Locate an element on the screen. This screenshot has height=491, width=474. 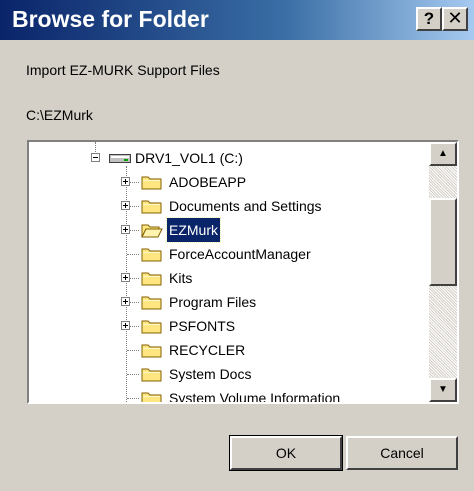
title-bar: Browse for Folder ? ✕ is located at coordinates (237, 20).